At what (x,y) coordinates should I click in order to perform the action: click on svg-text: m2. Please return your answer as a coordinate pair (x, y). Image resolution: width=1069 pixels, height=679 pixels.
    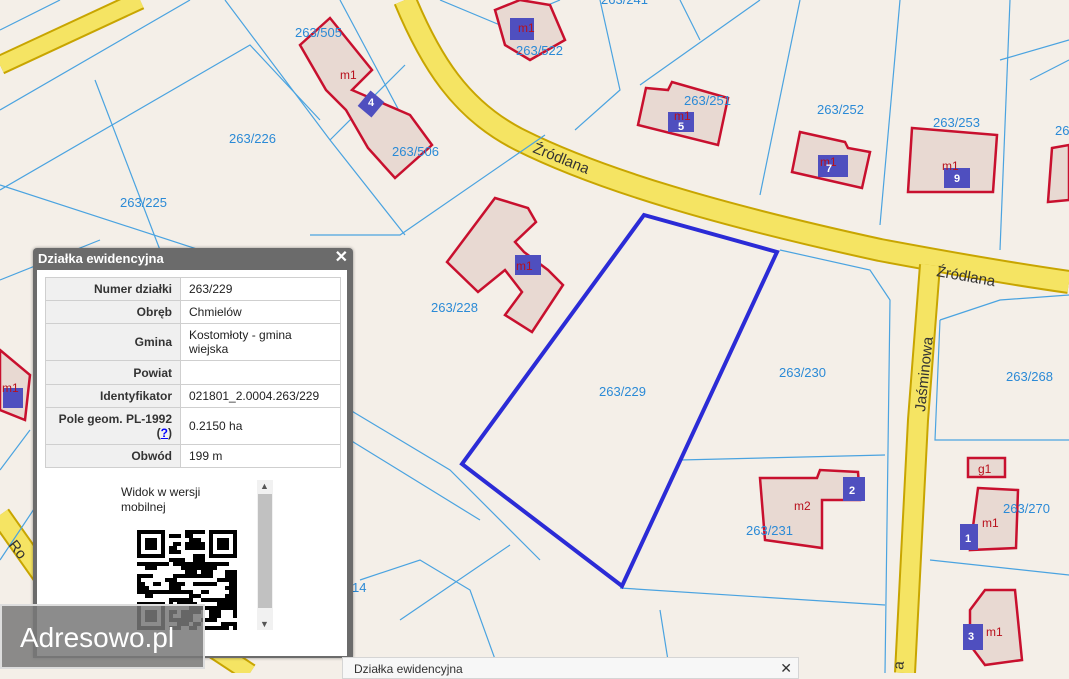
    Looking at the image, I should click on (802, 506).